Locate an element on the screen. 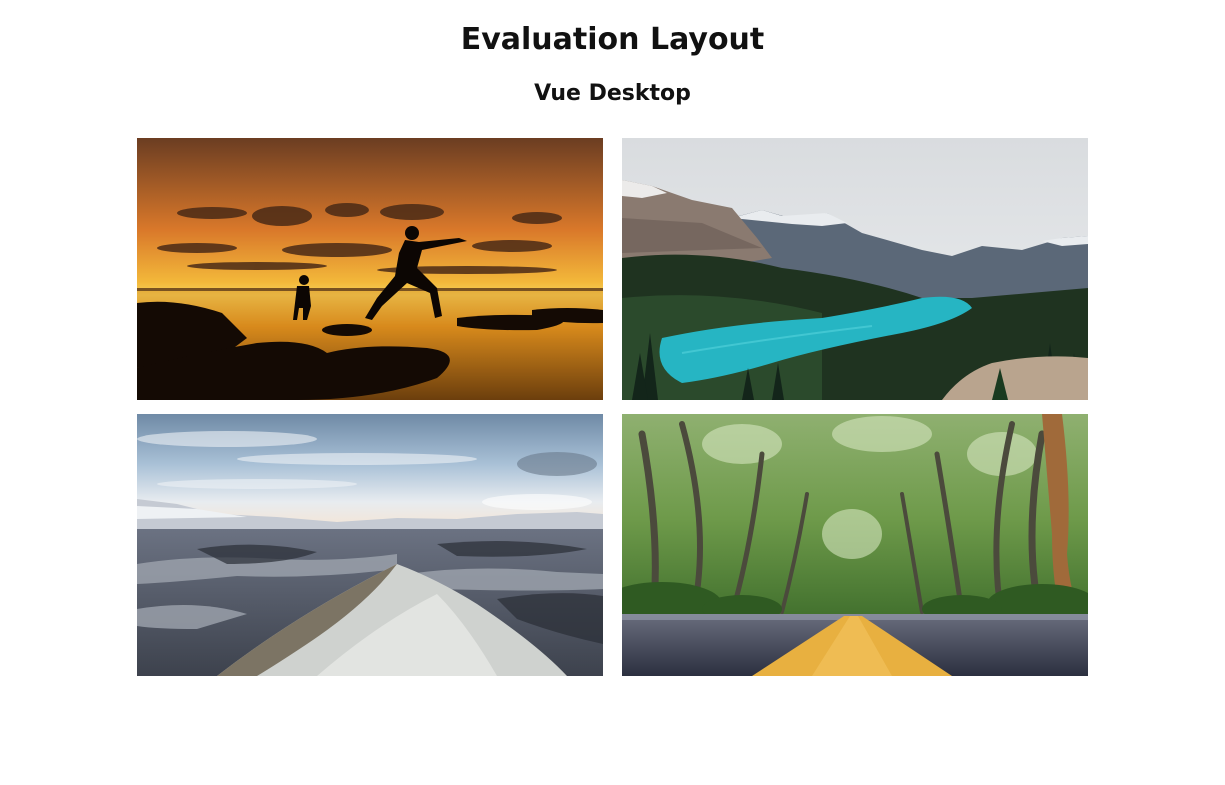 This screenshot has height=785, width=1225. rocky-valley-landscape-image is located at coordinates (370, 545).